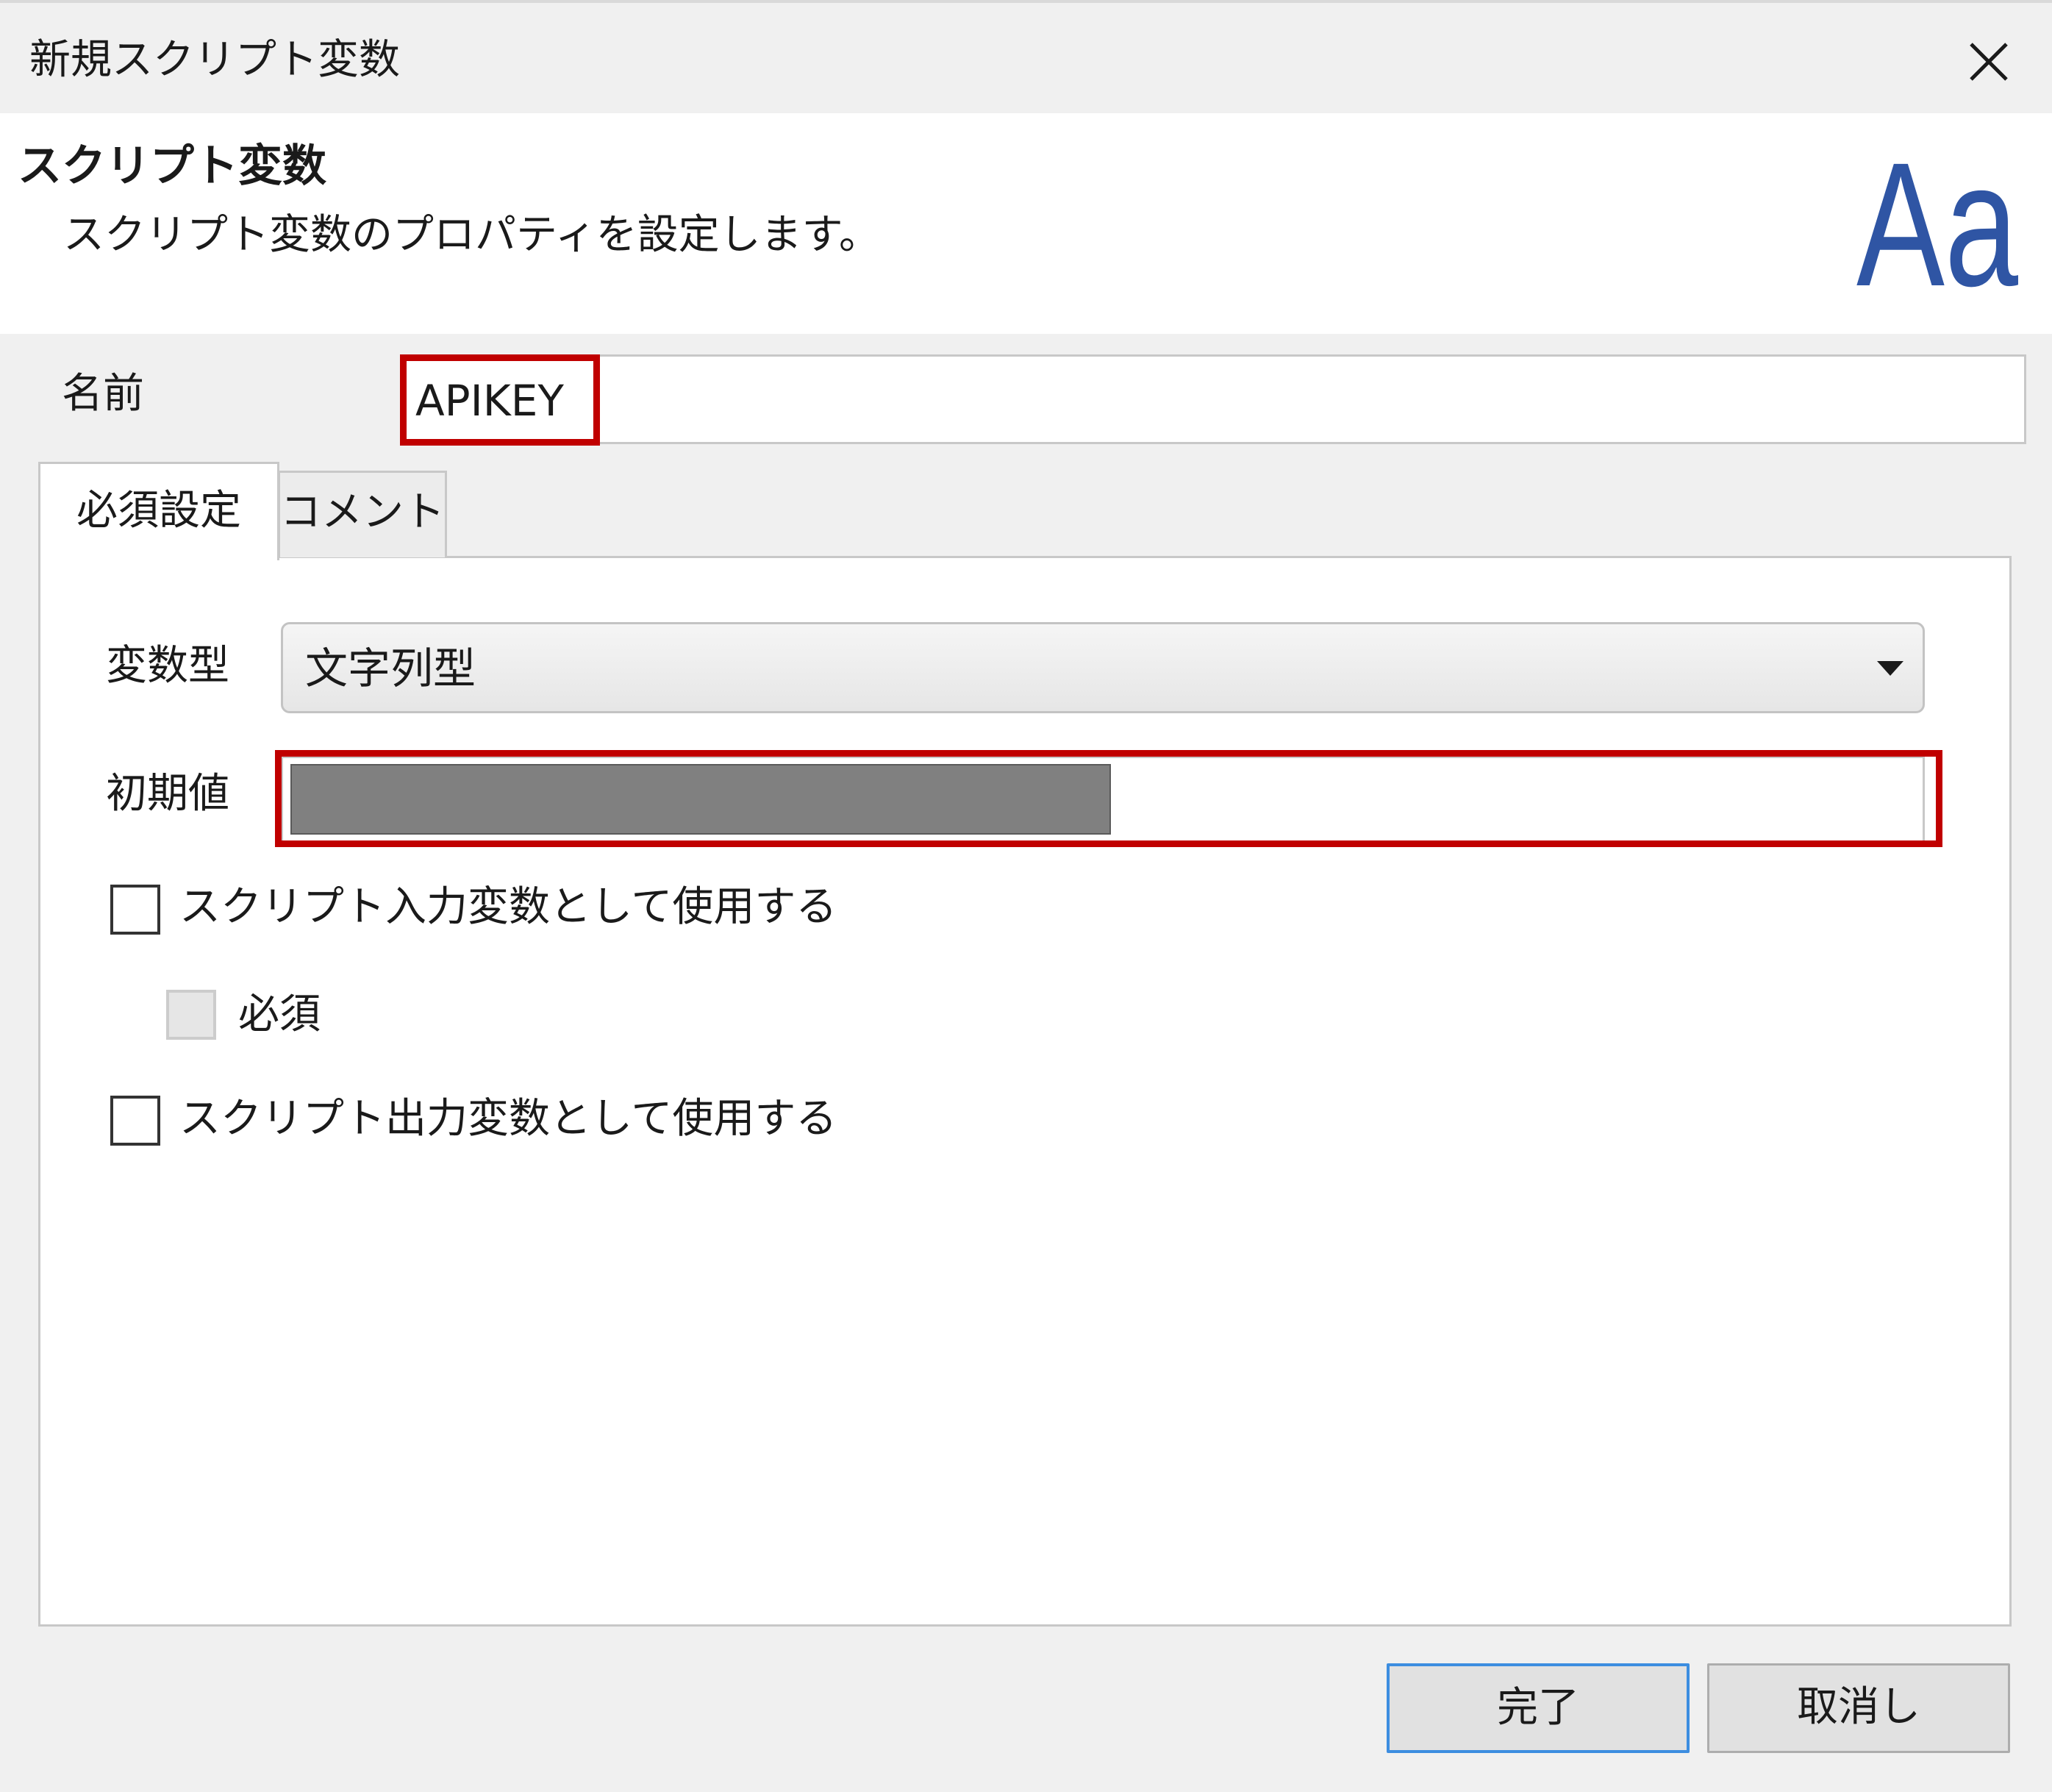 This screenshot has height=1792, width=2052. I want to click on use-as-input-label: スクリプト入力変数として使用する, so click(508, 908).